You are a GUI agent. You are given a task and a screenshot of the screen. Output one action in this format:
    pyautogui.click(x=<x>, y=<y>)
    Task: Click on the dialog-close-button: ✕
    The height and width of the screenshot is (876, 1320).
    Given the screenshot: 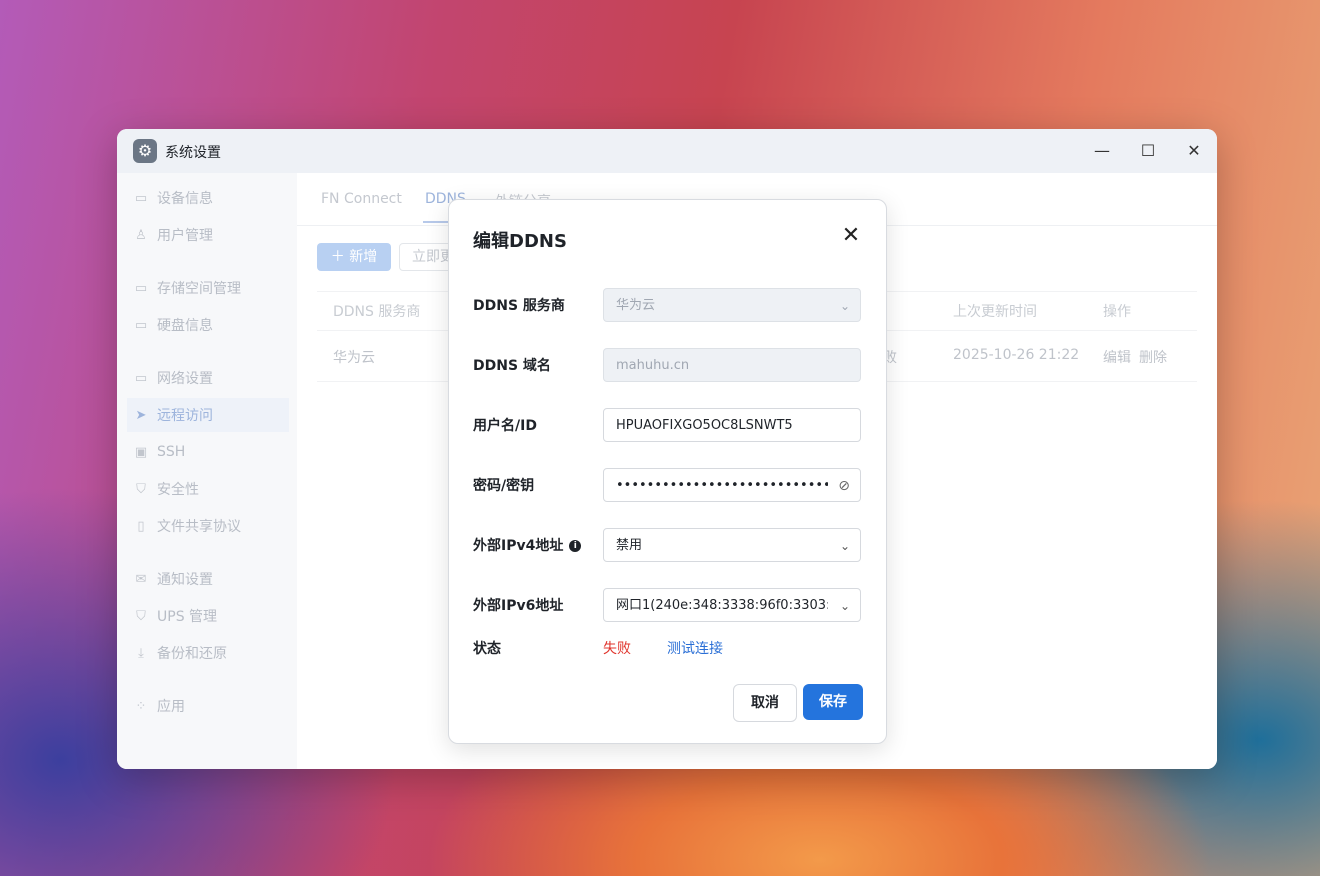 What is the action you would take?
    pyautogui.click(x=851, y=236)
    